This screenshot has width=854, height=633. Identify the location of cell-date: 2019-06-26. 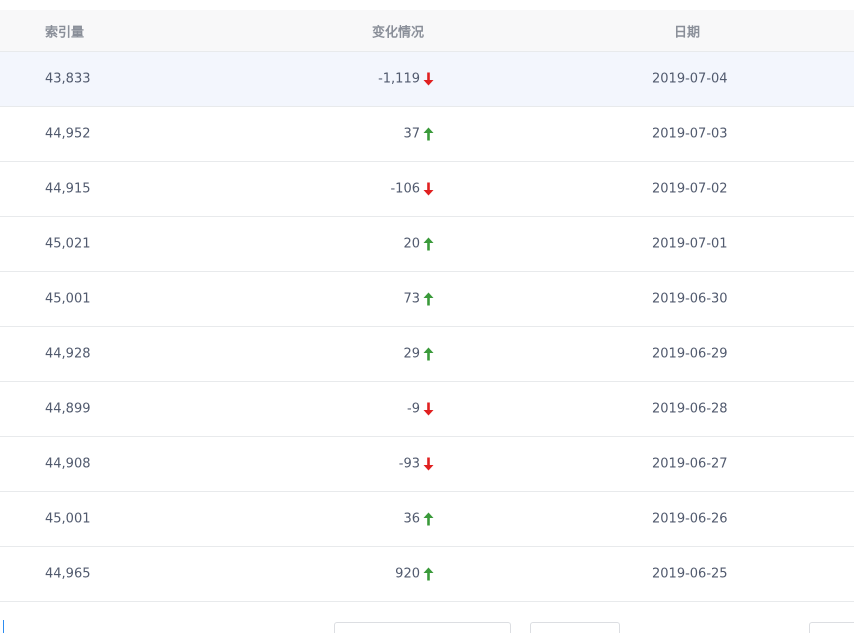
(690, 519).